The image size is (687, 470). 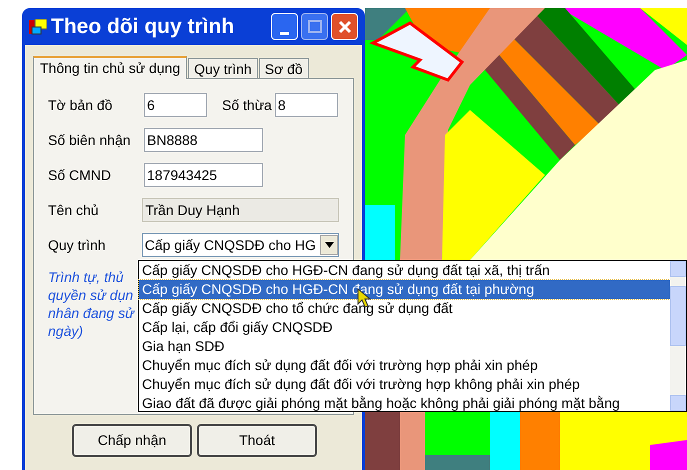 I want to click on process-combo: Cấp giấy CNQSDĐ cho HG, so click(x=240, y=245).